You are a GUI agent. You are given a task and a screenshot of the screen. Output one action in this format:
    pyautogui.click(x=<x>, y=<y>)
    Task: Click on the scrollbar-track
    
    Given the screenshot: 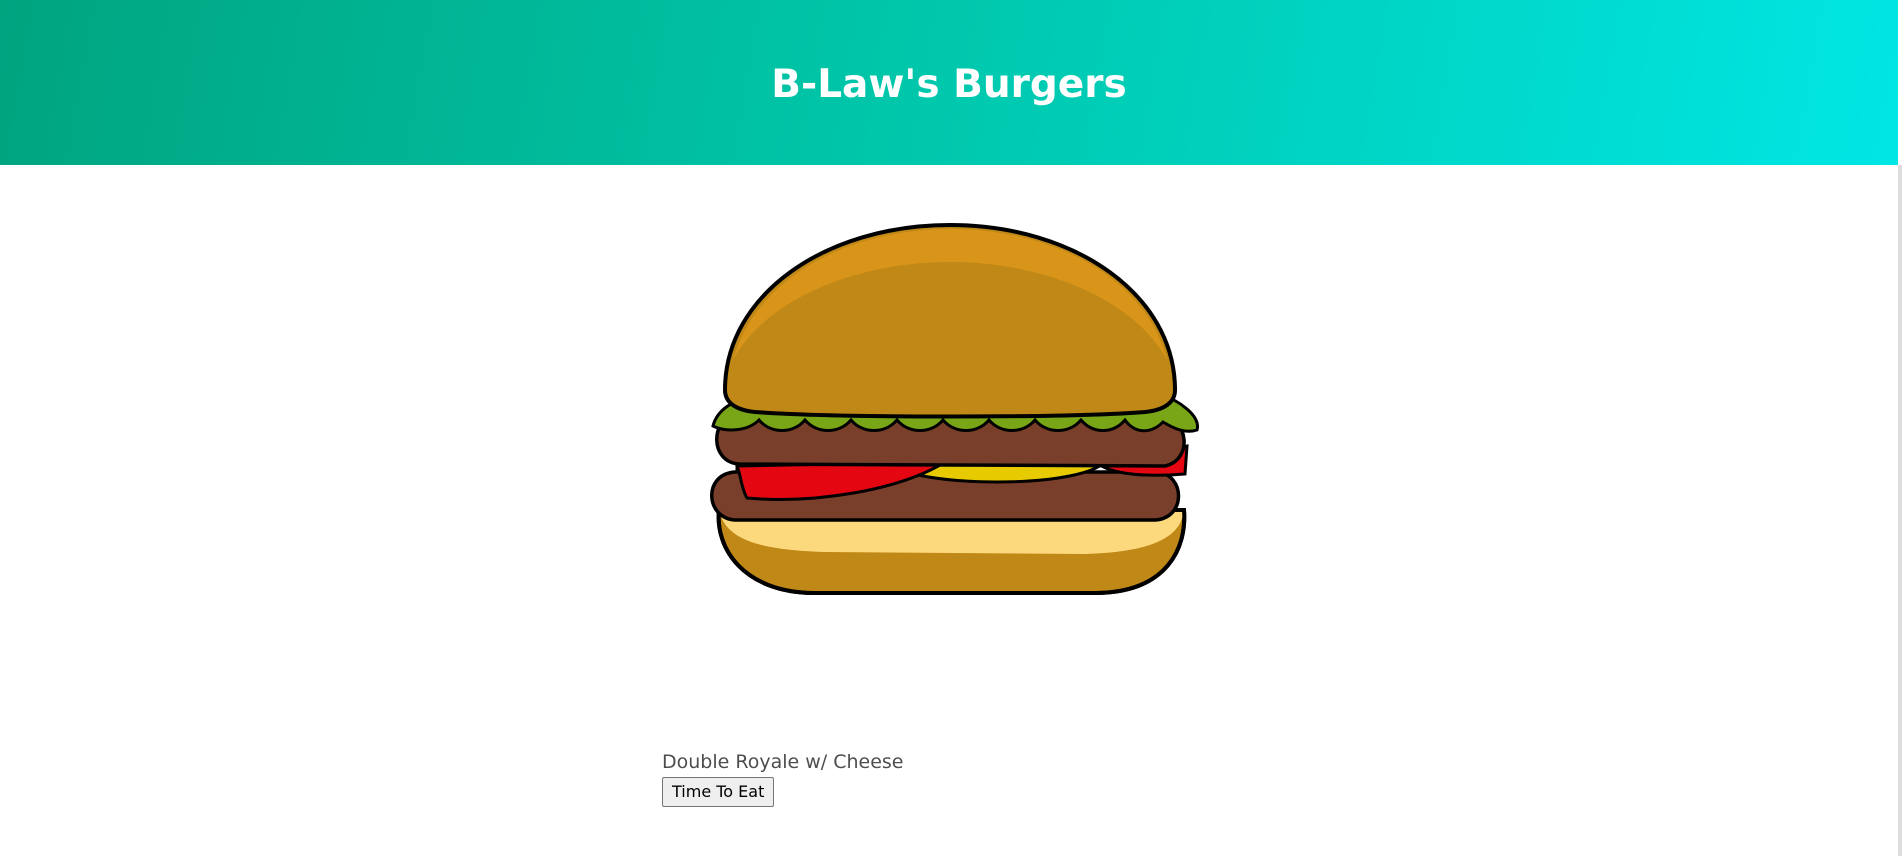 What is the action you would take?
    pyautogui.click(x=1900, y=510)
    